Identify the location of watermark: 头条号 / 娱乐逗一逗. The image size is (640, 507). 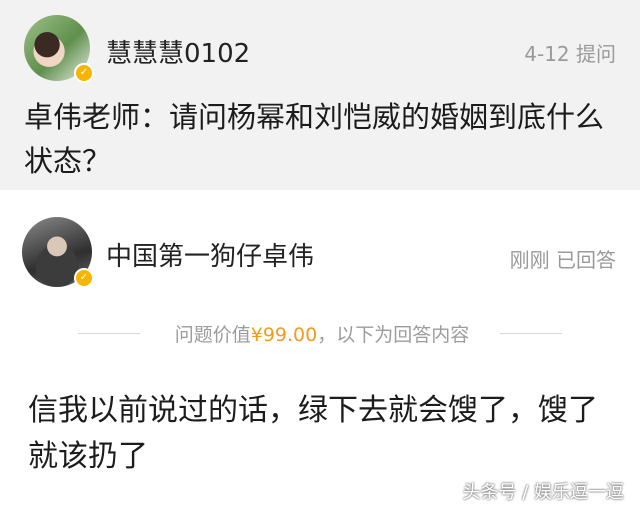
(543, 492).